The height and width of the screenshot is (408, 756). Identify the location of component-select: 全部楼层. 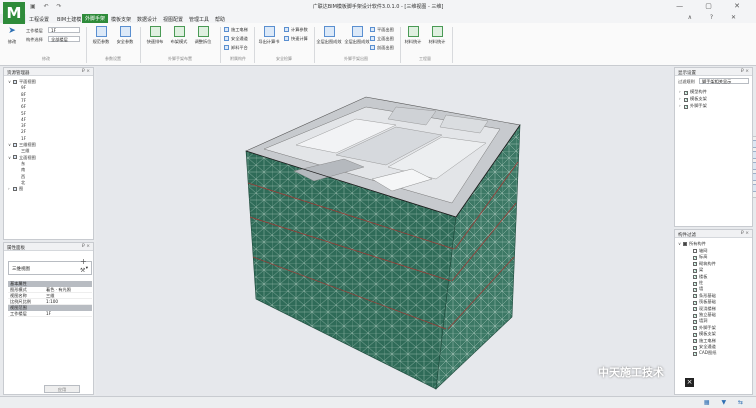
(64, 39).